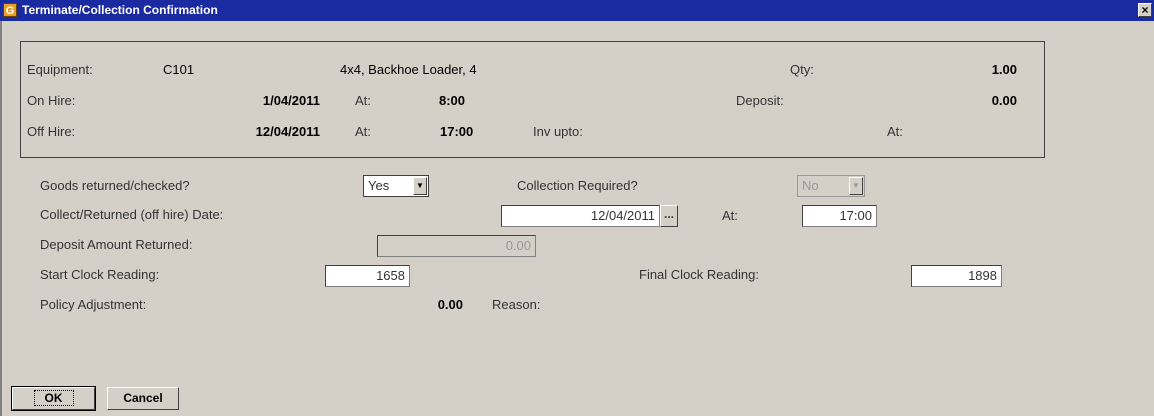  What do you see at coordinates (580, 216) in the screenshot?
I see `collect-date-input: 12/04/2011` at bounding box center [580, 216].